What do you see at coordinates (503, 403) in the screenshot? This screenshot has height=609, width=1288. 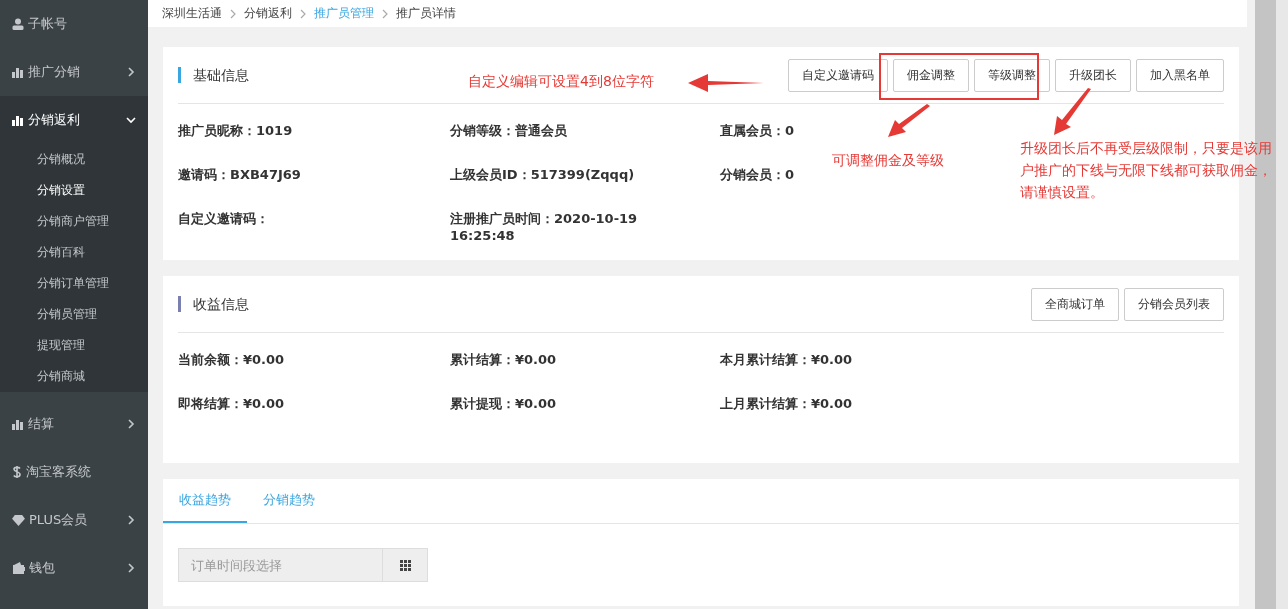 I see `info-field: 累计提现：¥0.00` at bounding box center [503, 403].